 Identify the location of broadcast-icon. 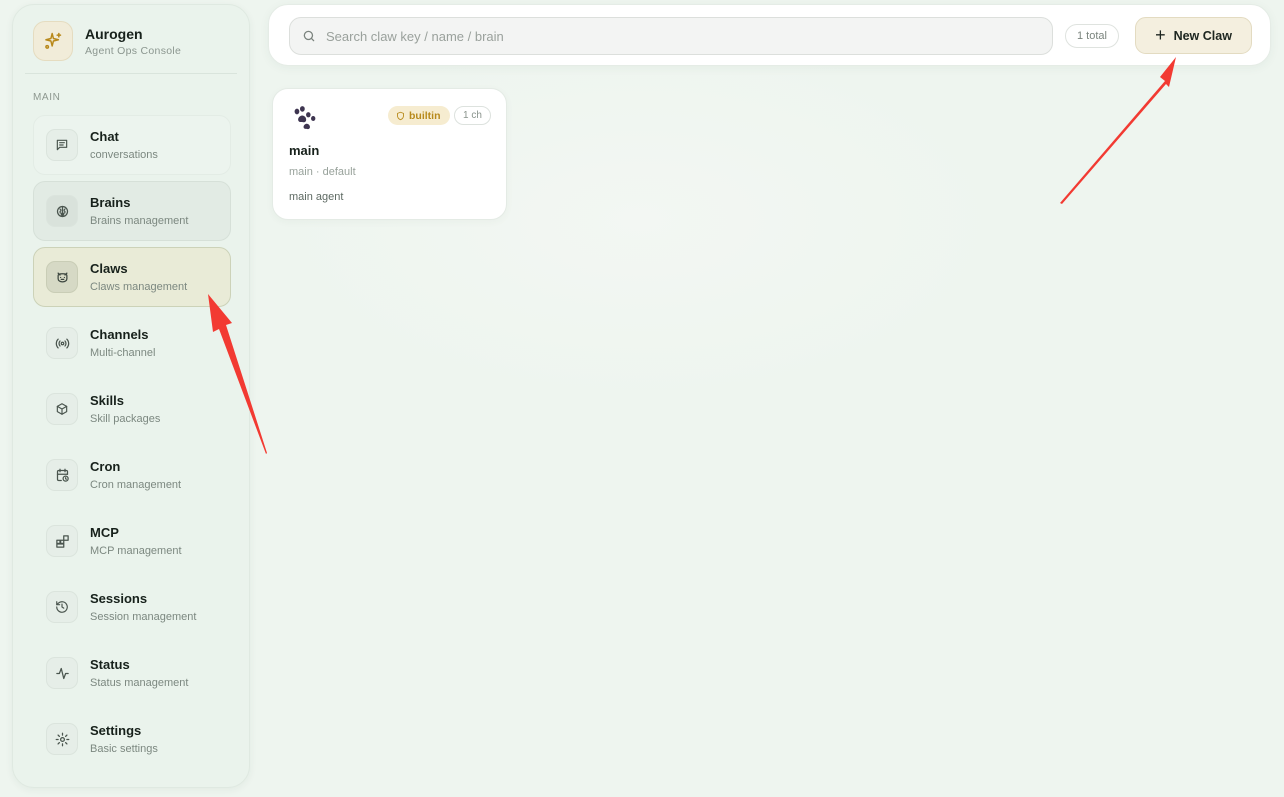
(62, 343).